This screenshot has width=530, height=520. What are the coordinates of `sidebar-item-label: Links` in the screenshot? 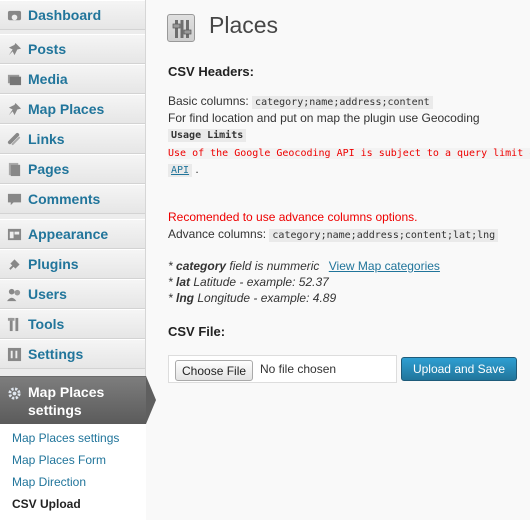 It's located at (46, 139).